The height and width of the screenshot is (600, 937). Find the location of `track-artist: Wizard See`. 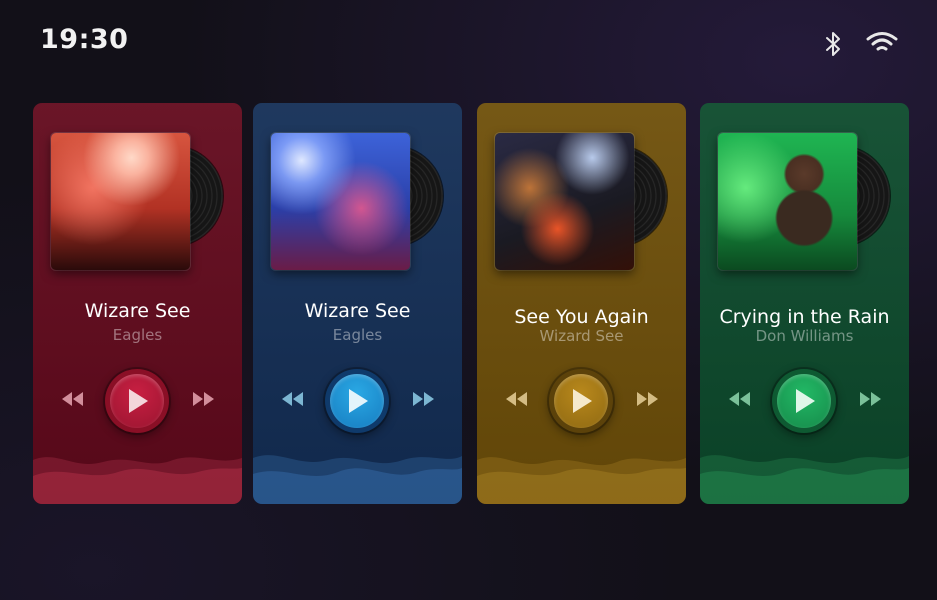

track-artist: Wizard See is located at coordinates (581, 336).